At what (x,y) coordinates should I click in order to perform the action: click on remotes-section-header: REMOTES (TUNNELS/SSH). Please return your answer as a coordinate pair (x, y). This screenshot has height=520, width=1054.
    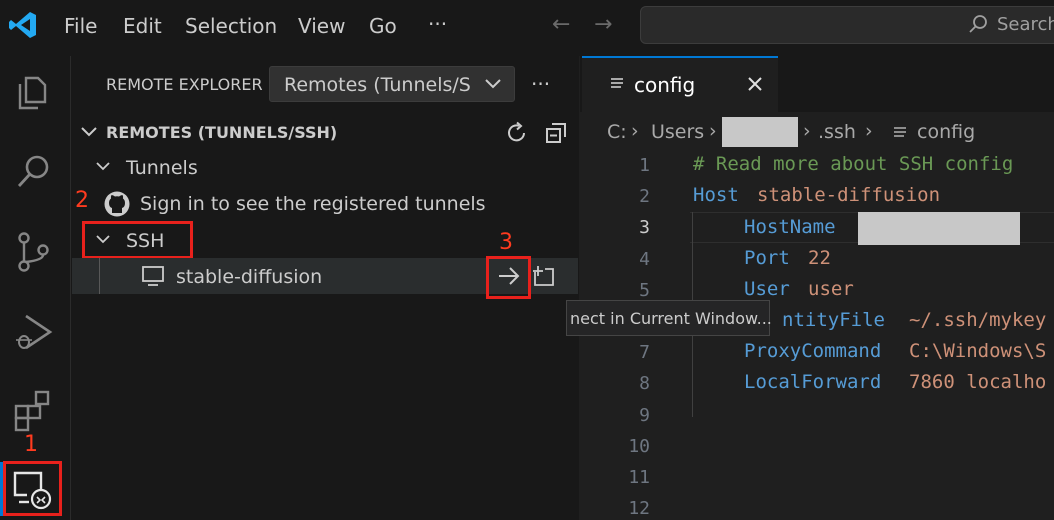
    Looking at the image, I should click on (221, 132).